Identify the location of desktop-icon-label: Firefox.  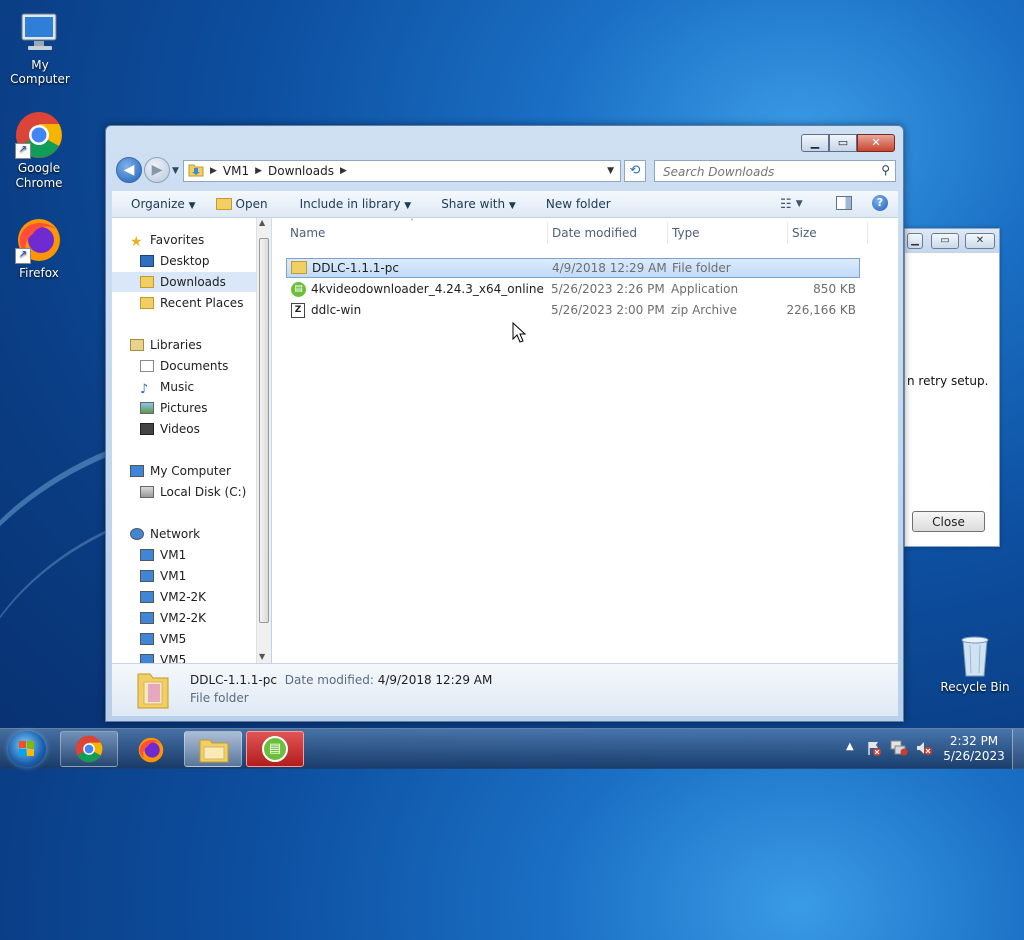
(39, 273).